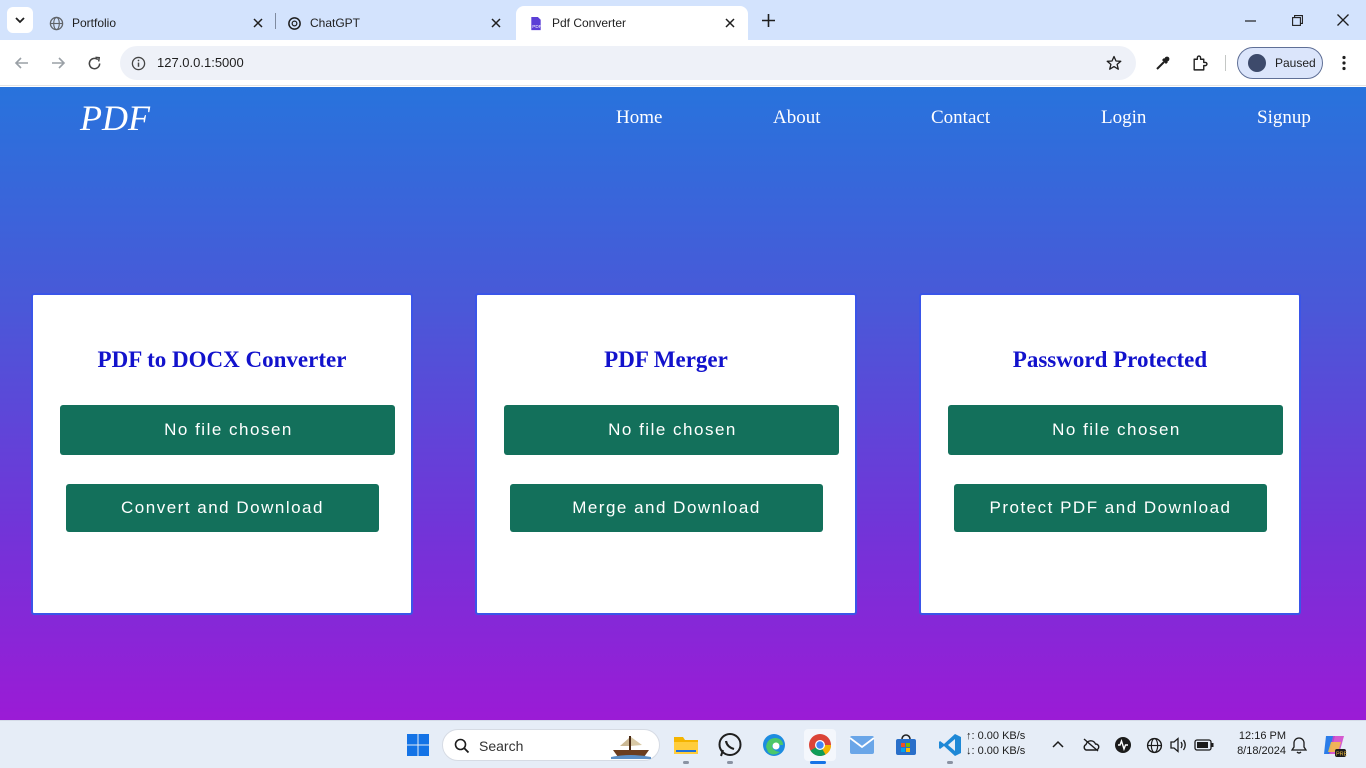 This screenshot has width=1366, height=768. I want to click on search-highlight-ship-icon, so click(631, 747).